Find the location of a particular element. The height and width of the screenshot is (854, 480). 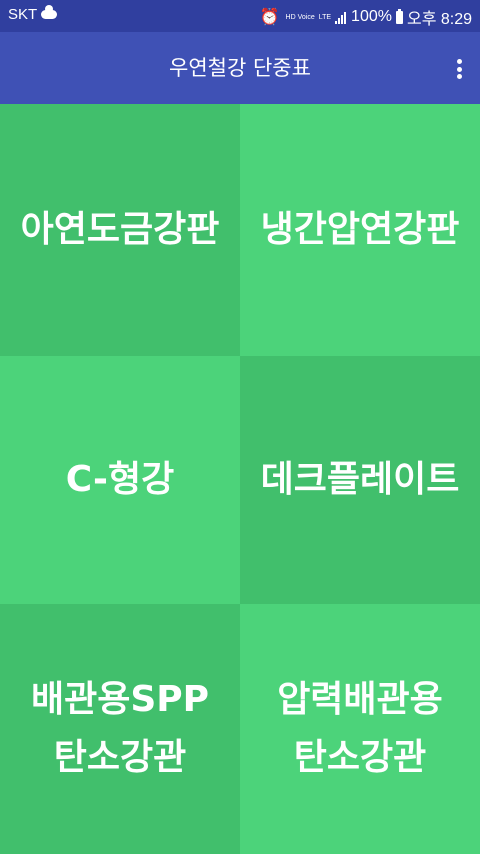

tile-deck-plate: 데크플레이트 is located at coordinates (360, 480).